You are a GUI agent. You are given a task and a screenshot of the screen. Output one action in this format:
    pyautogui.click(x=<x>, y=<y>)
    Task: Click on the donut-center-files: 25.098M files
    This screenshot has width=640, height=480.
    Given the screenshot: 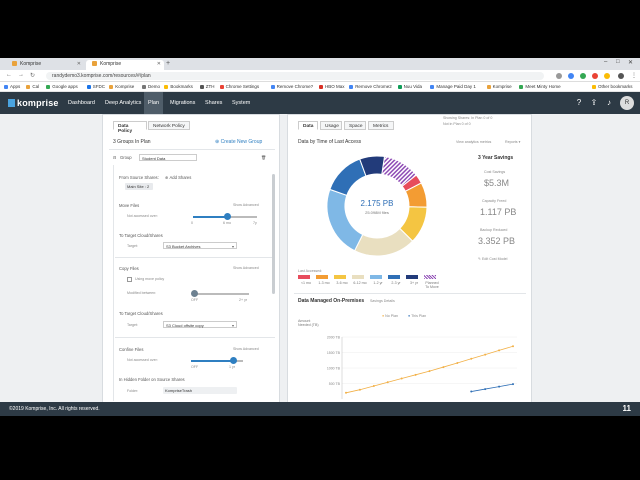 What is the action you would take?
    pyautogui.click(x=377, y=212)
    